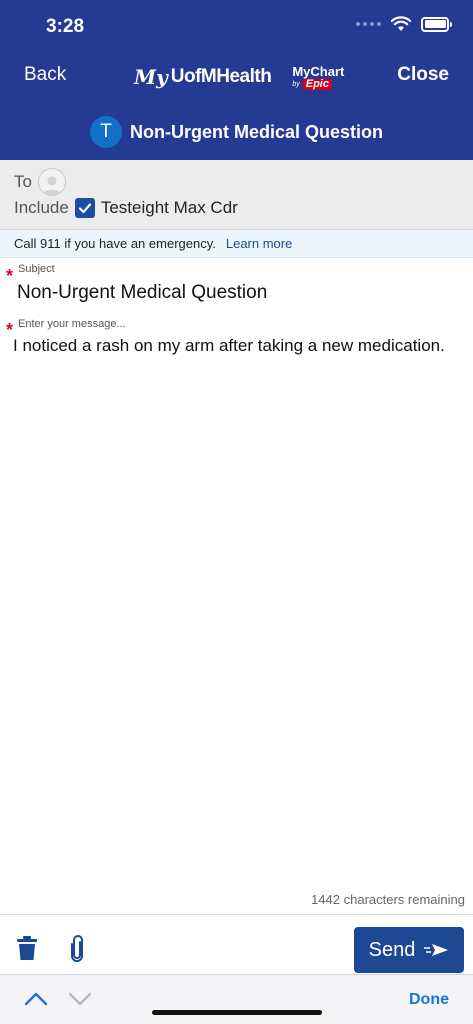 The width and height of the screenshot is (473, 1024). Describe the element at coordinates (10, 330) in the screenshot. I see `message-required-mark: *` at that location.